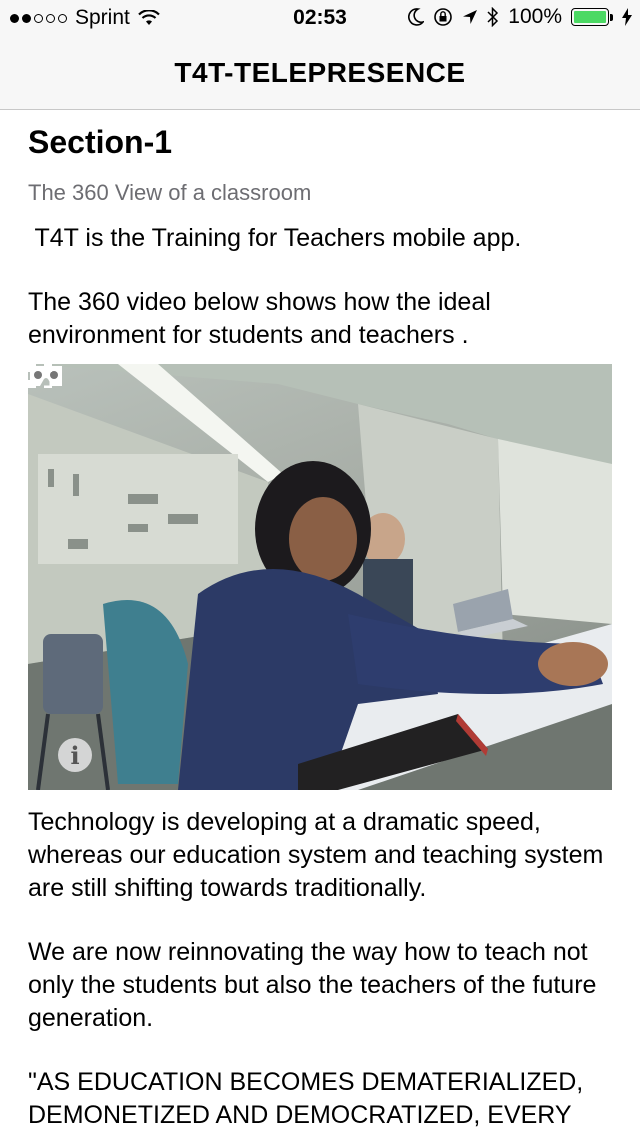 This screenshot has height=1138, width=640. What do you see at coordinates (100, 142) in the screenshot?
I see `section-title: Section-1` at bounding box center [100, 142].